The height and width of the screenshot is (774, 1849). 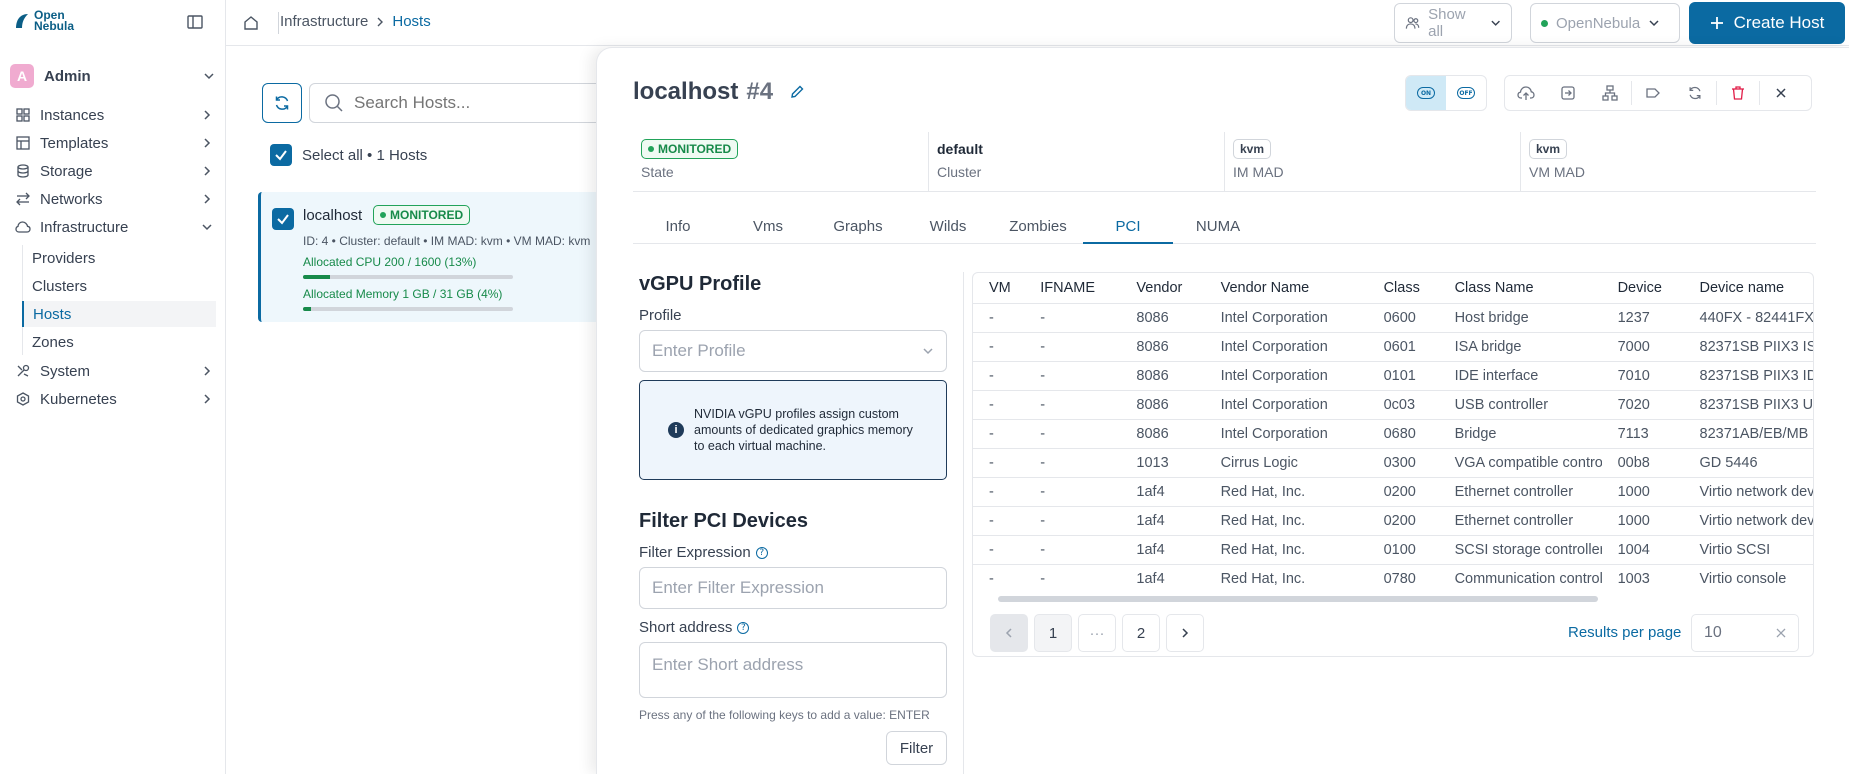 I want to click on cell-ifname: -, so click(x=1072, y=433).